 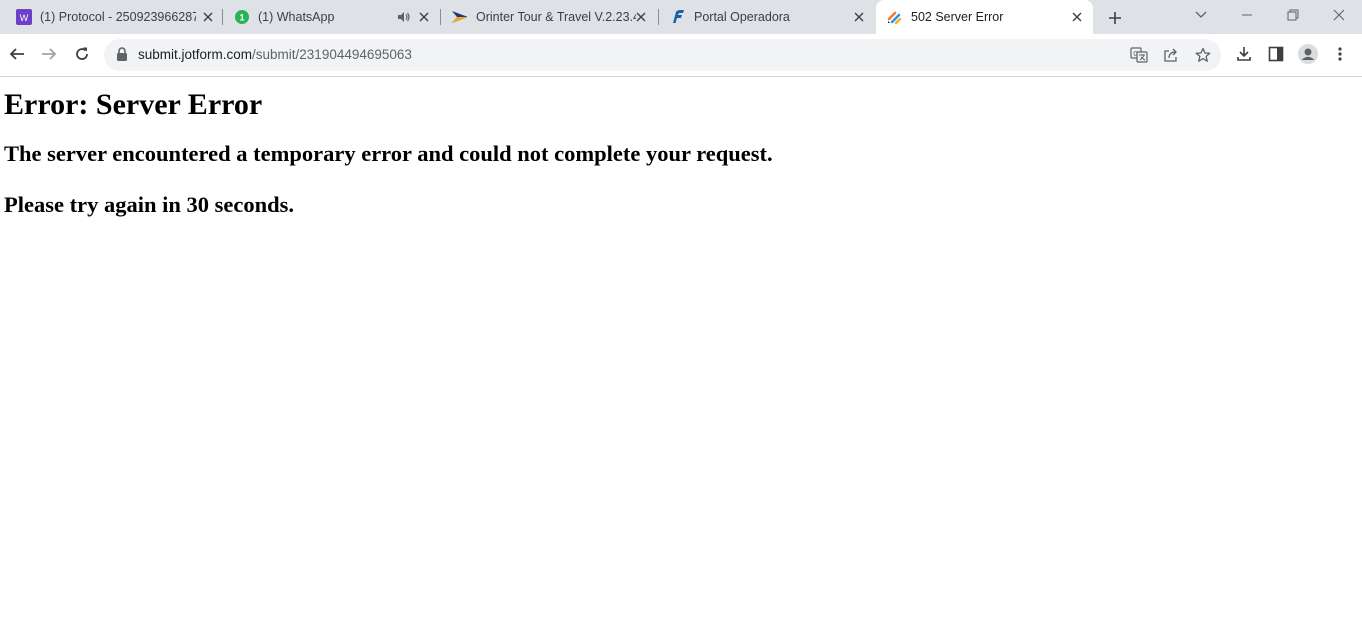 I want to click on lock-icon, so click(x=122, y=56).